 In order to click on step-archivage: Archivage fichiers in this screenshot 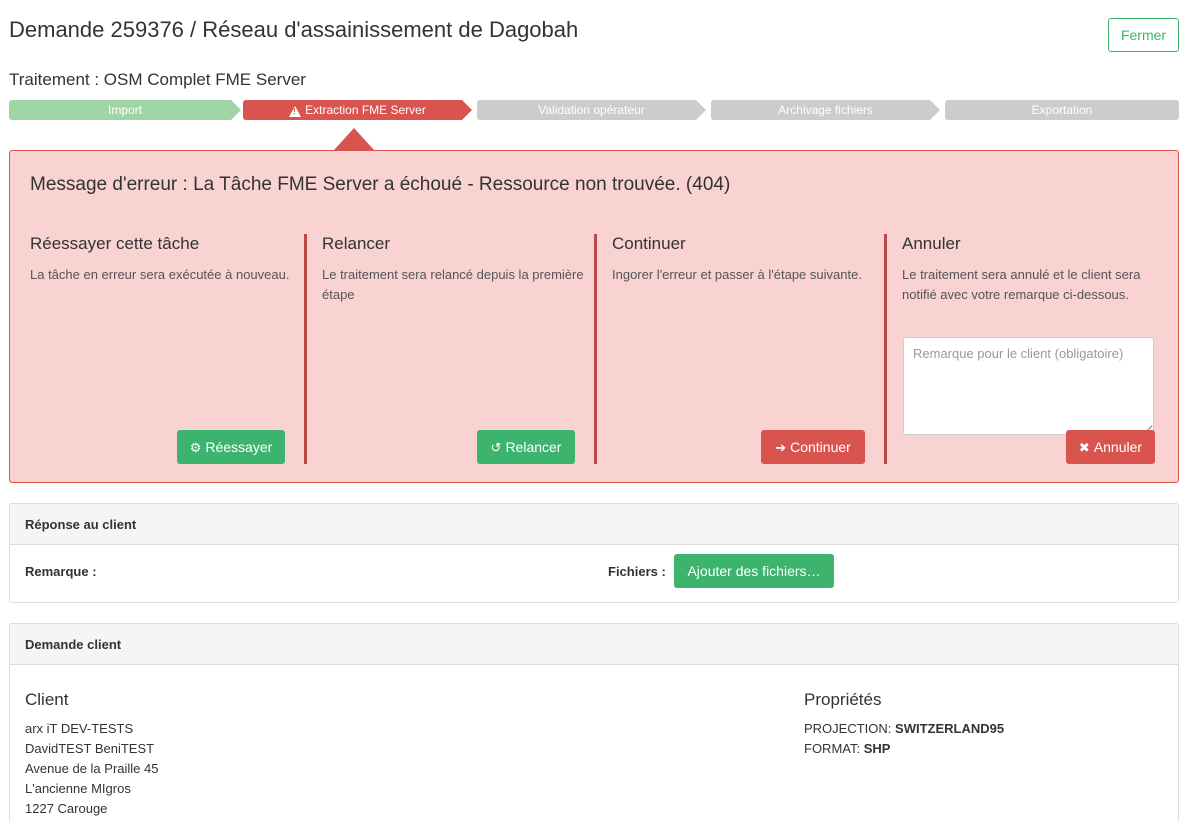, I will do `click(825, 110)`.